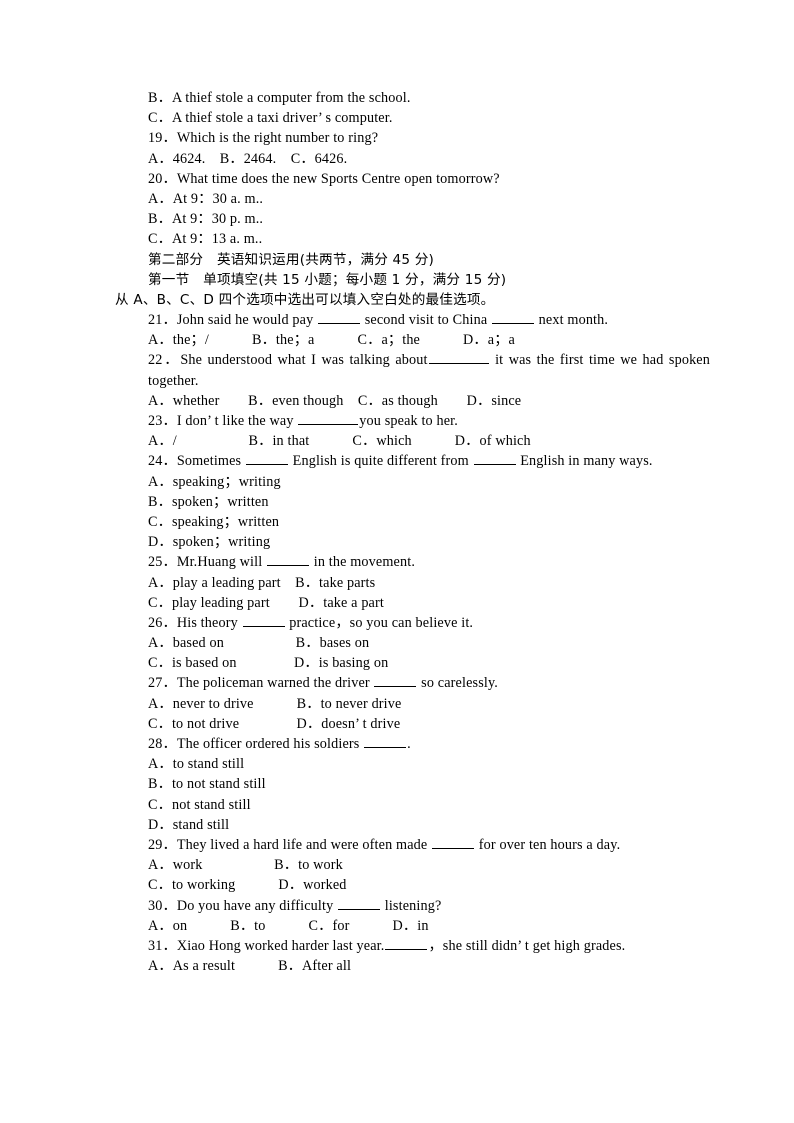  Describe the element at coordinates (280, 945) in the screenshot. I see `question-text: Xiao Hong worked harder last year.` at that location.